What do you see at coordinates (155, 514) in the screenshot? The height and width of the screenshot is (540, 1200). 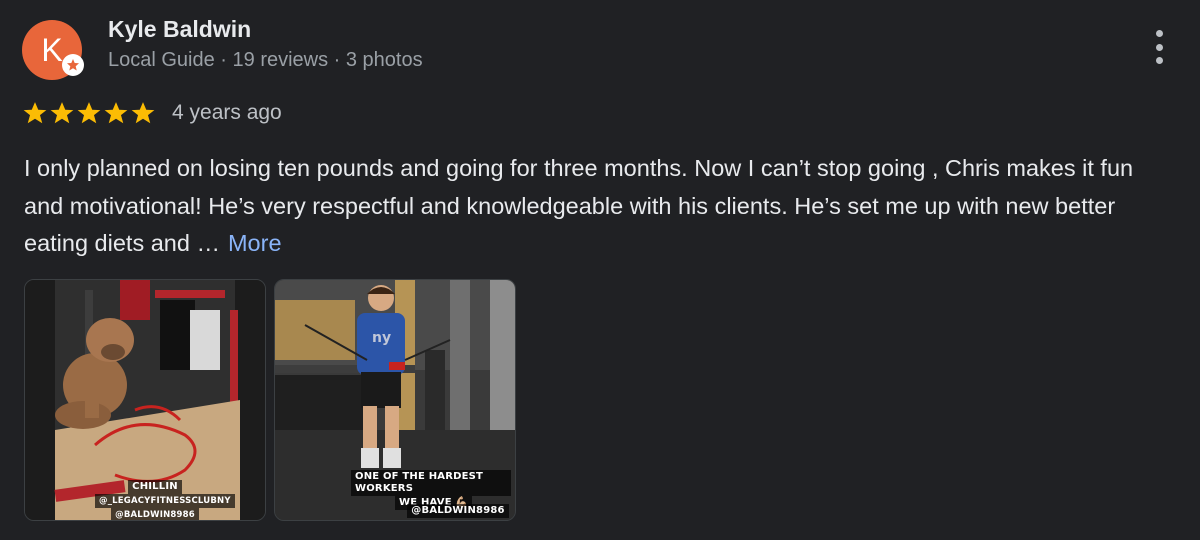 I see `caption-line: @BALDWIN8986` at bounding box center [155, 514].